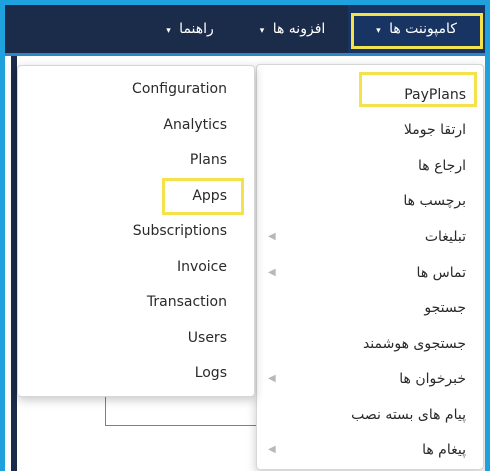 Image resolution: width=490 pixels, height=471 pixels. I want to click on menu-item-smart-search: جستجوی هوشمند, so click(370, 344).